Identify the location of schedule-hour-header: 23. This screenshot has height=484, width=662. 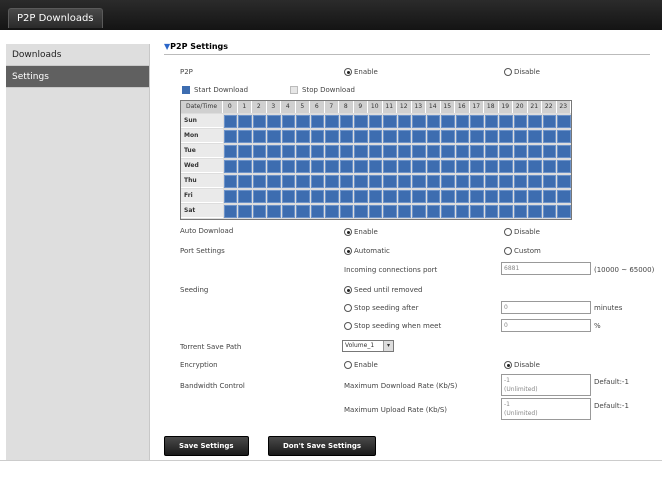
(563, 107).